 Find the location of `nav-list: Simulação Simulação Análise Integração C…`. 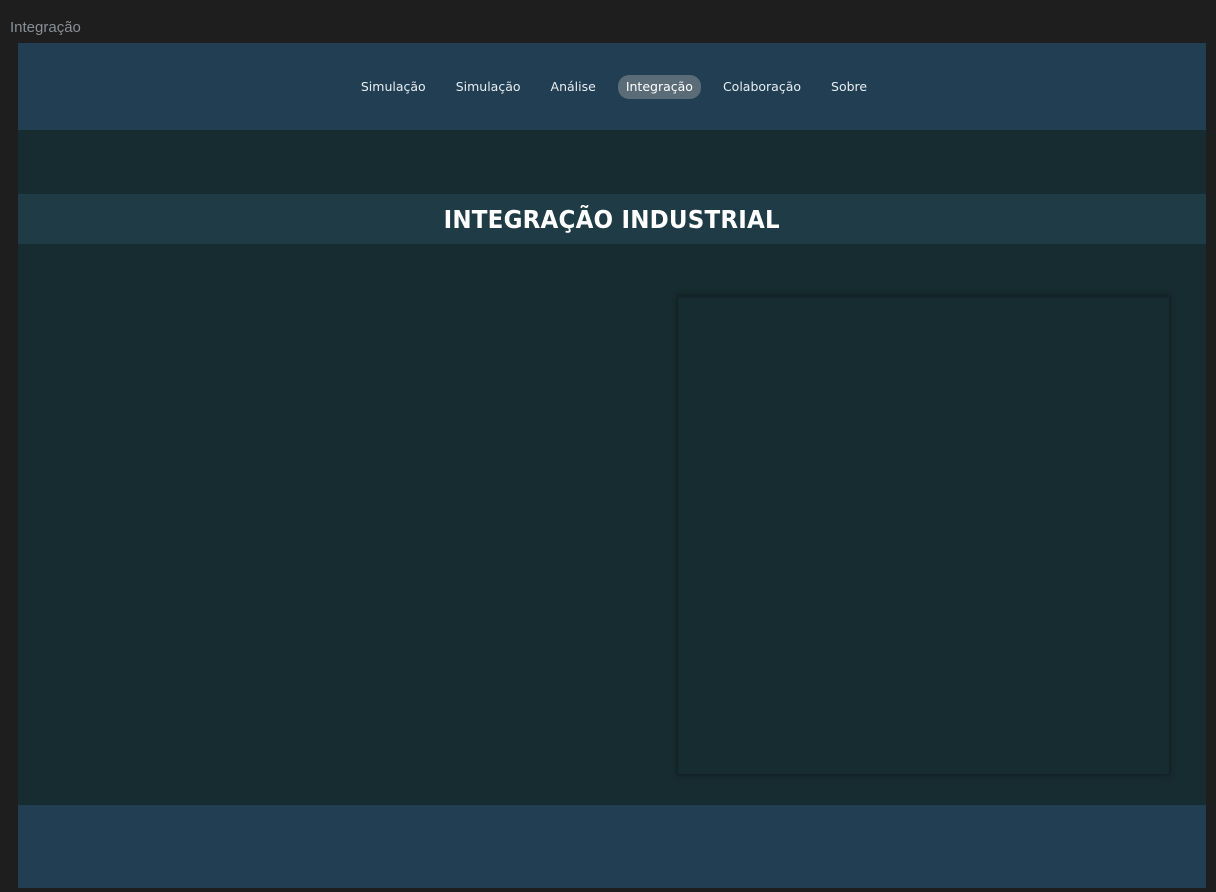

nav-list: Simulação Simulação Análise Integração C… is located at coordinates (614, 86).